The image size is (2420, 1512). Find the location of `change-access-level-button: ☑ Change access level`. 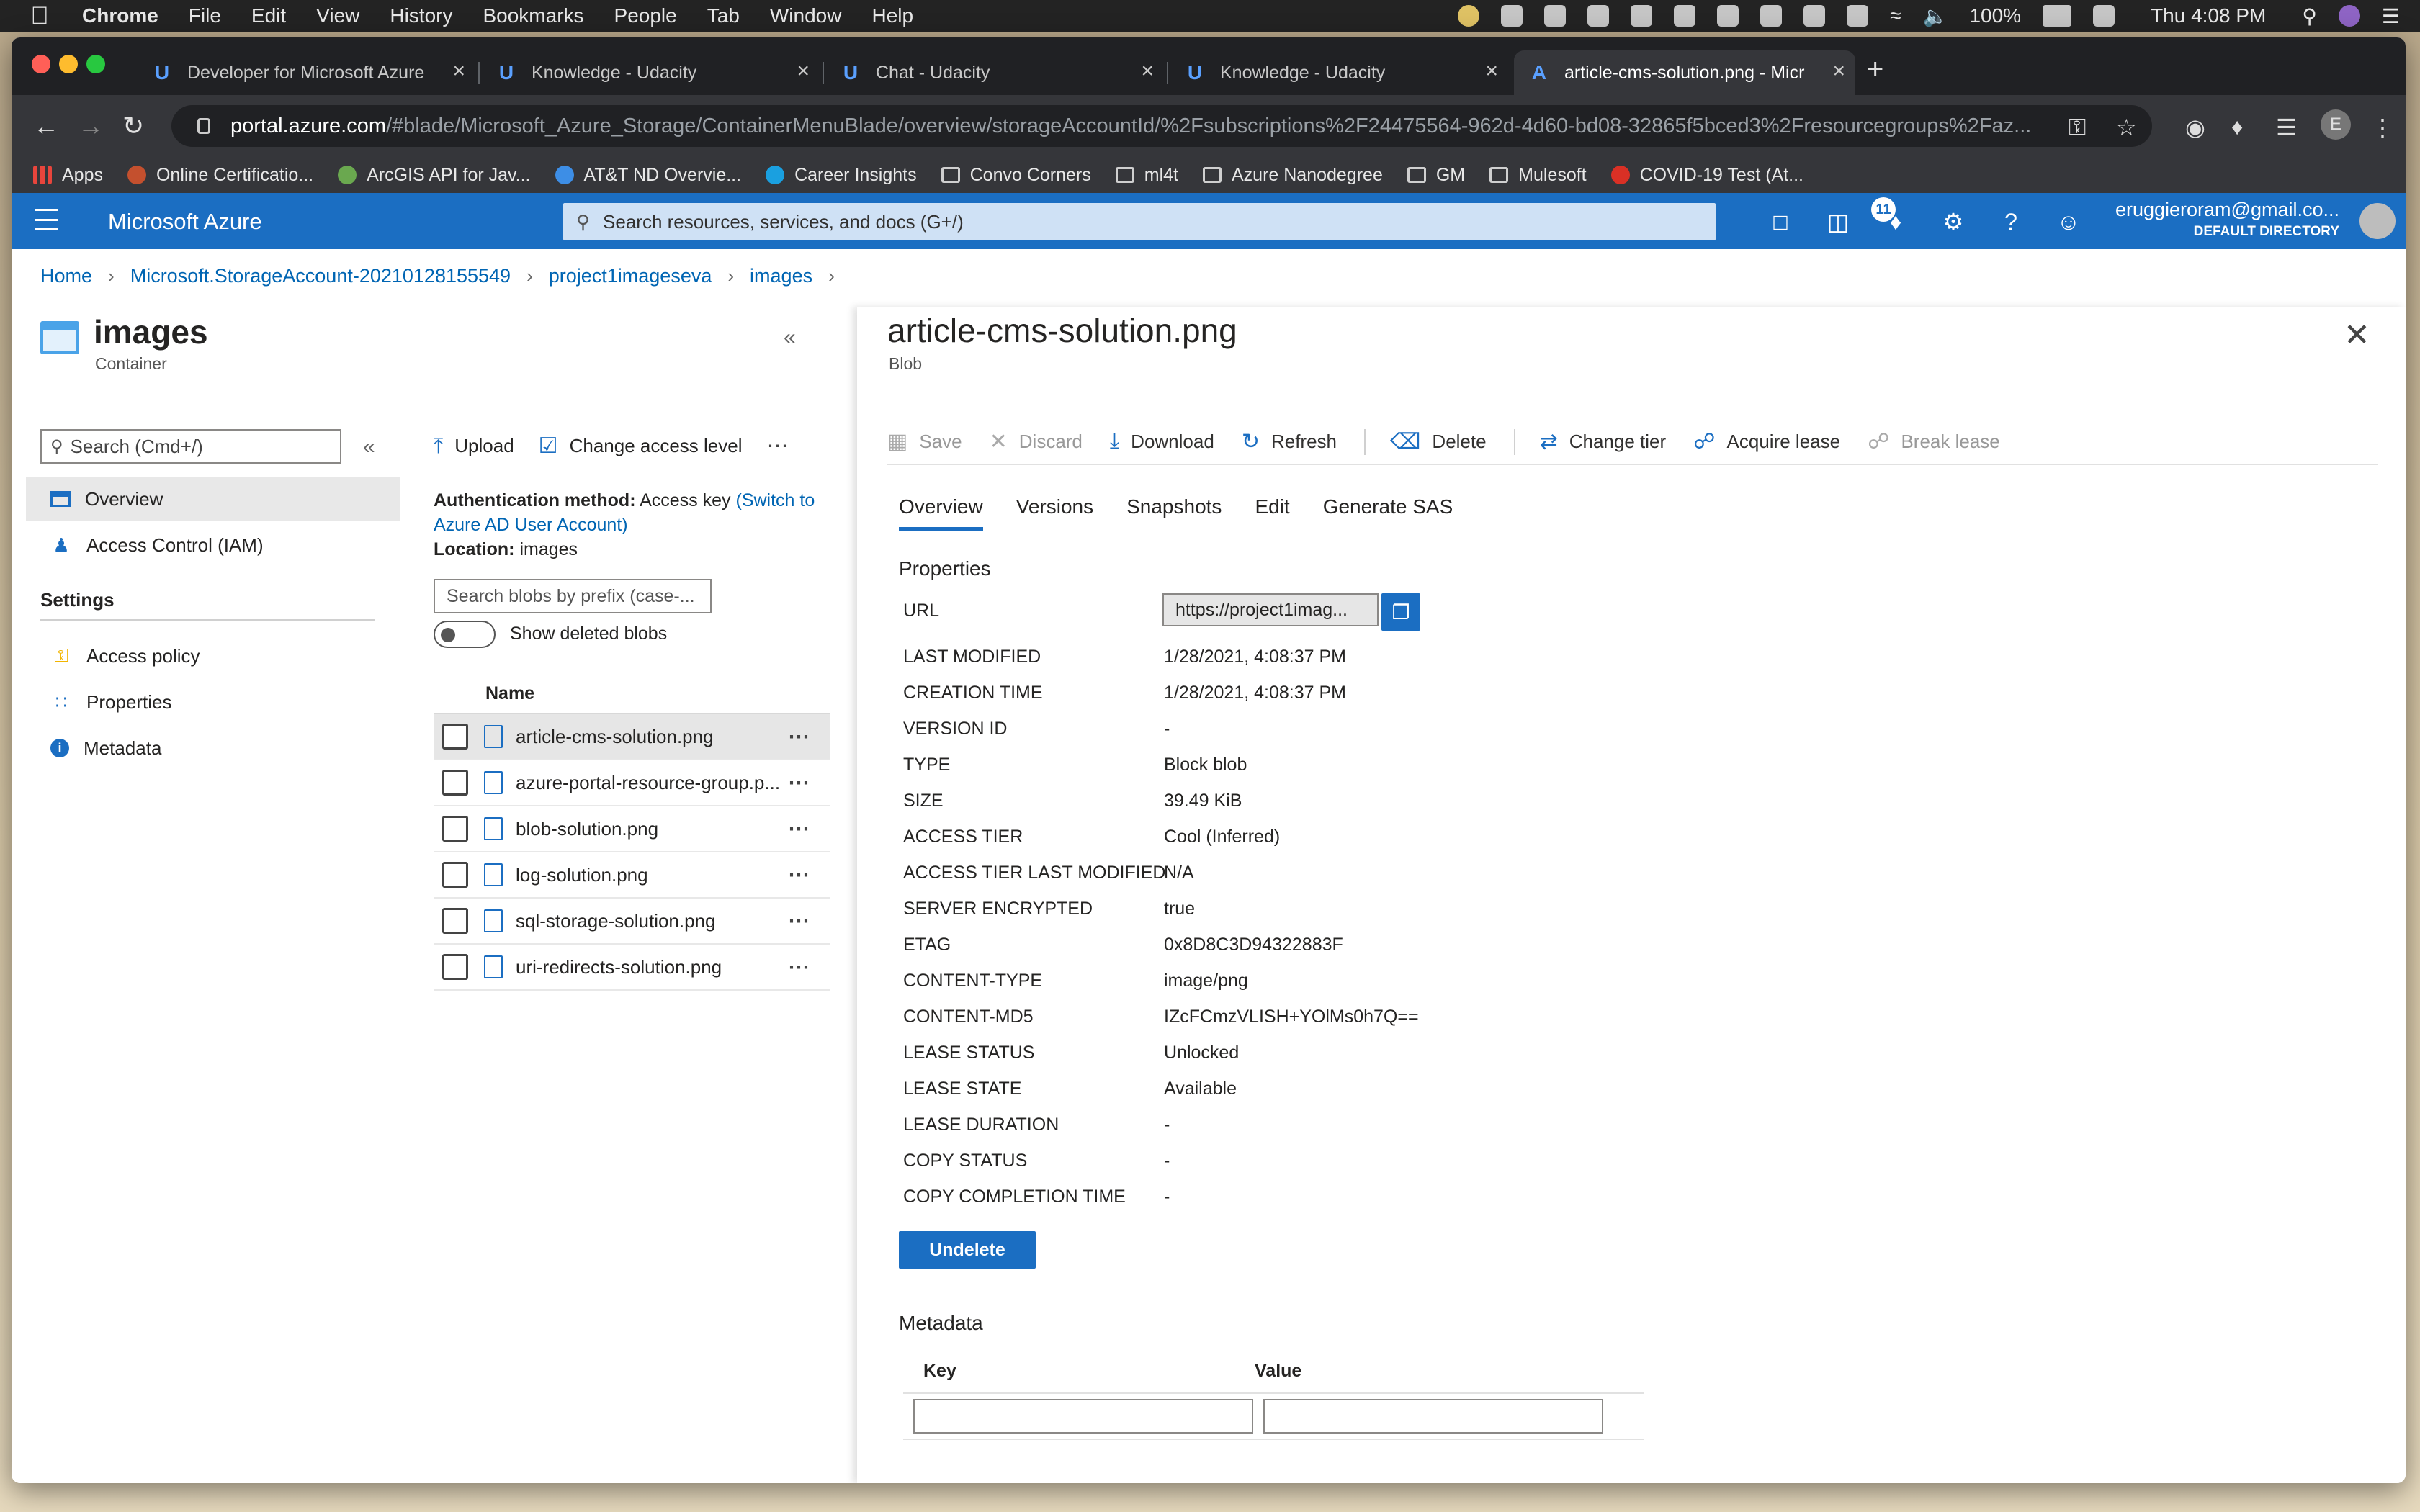

change-access-level-button: ☑ Change access level is located at coordinates (641, 446).